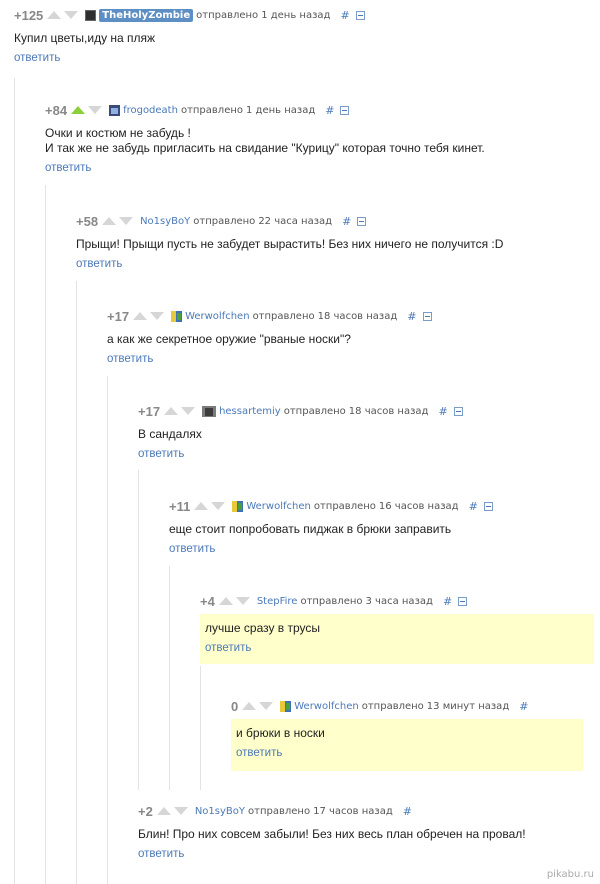 The height and width of the screenshot is (884, 600). I want to click on rating: +17, so click(118, 316).